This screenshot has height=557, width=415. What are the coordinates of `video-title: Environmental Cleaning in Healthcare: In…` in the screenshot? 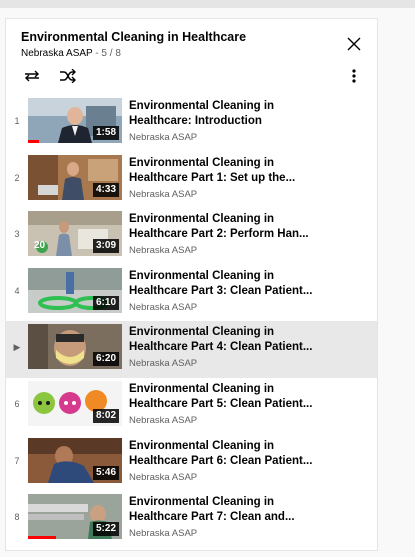 It's located at (234, 114).